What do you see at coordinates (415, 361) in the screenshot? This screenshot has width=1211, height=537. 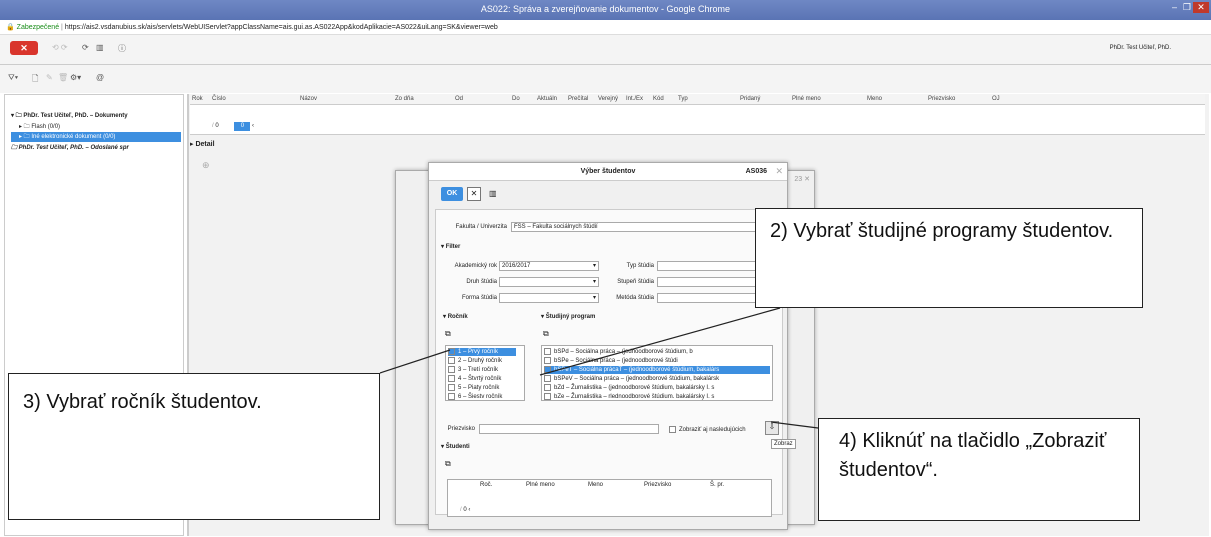 I see `callout-3-pointer` at bounding box center [415, 361].